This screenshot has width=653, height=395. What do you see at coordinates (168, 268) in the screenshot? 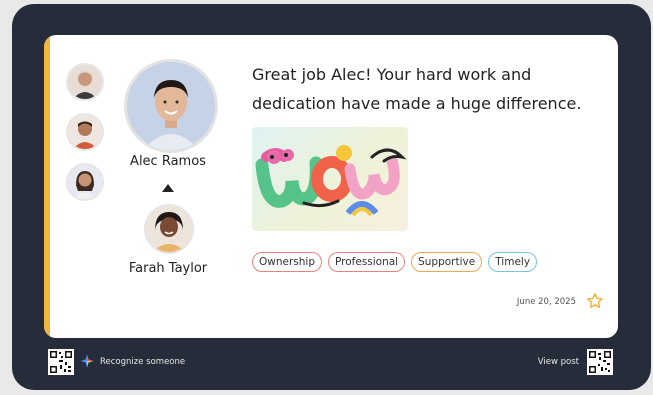
I see `giver-name: Farah Taylor` at bounding box center [168, 268].